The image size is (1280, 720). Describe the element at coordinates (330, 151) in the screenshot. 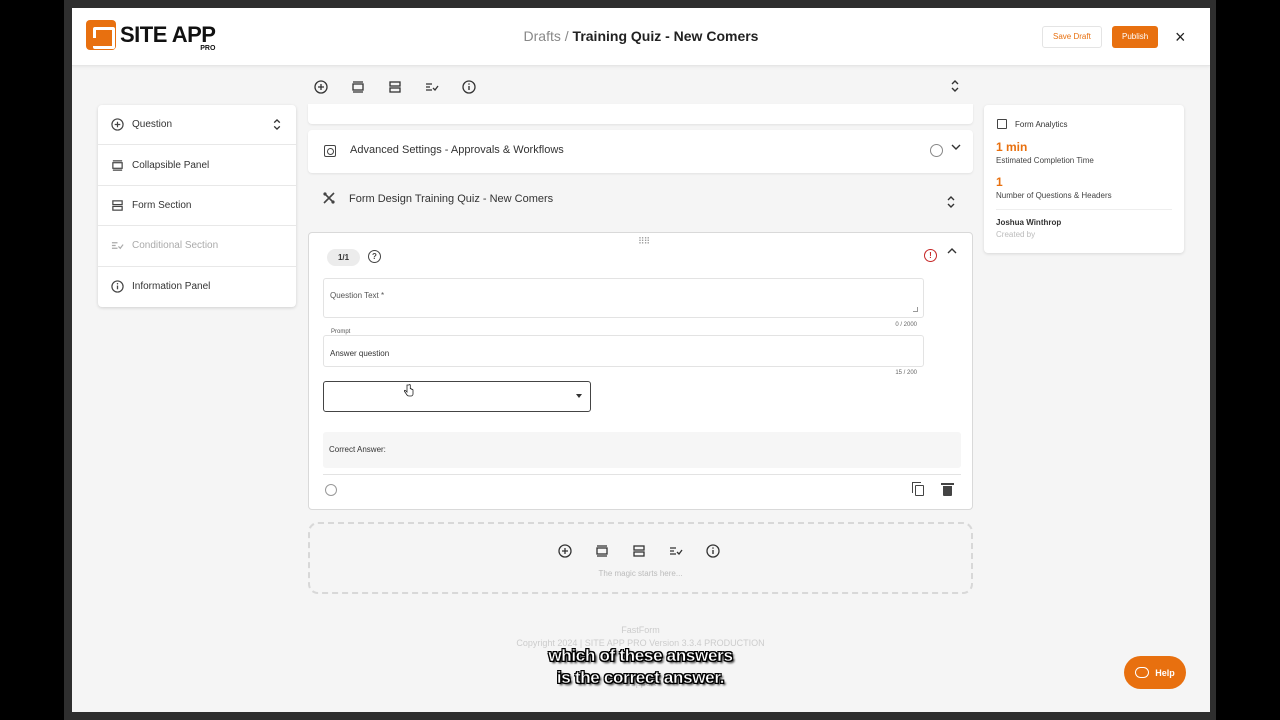

I see `settings-box-icon` at that location.